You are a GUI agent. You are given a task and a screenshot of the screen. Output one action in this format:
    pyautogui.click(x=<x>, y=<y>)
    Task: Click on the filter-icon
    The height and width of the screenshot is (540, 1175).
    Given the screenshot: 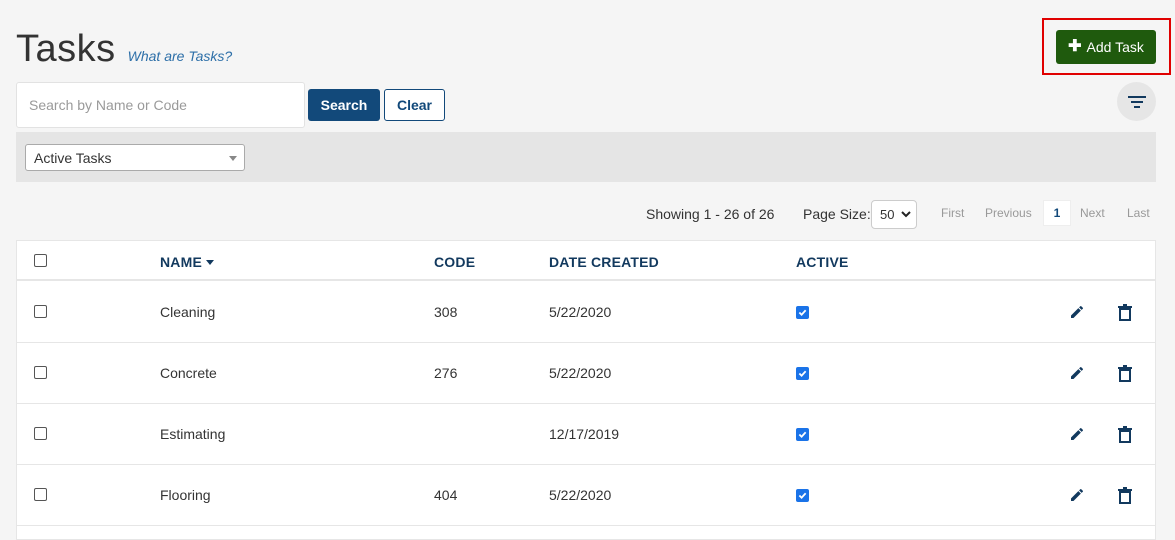 What is the action you would take?
    pyautogui.click(x=1136, y=101)
    